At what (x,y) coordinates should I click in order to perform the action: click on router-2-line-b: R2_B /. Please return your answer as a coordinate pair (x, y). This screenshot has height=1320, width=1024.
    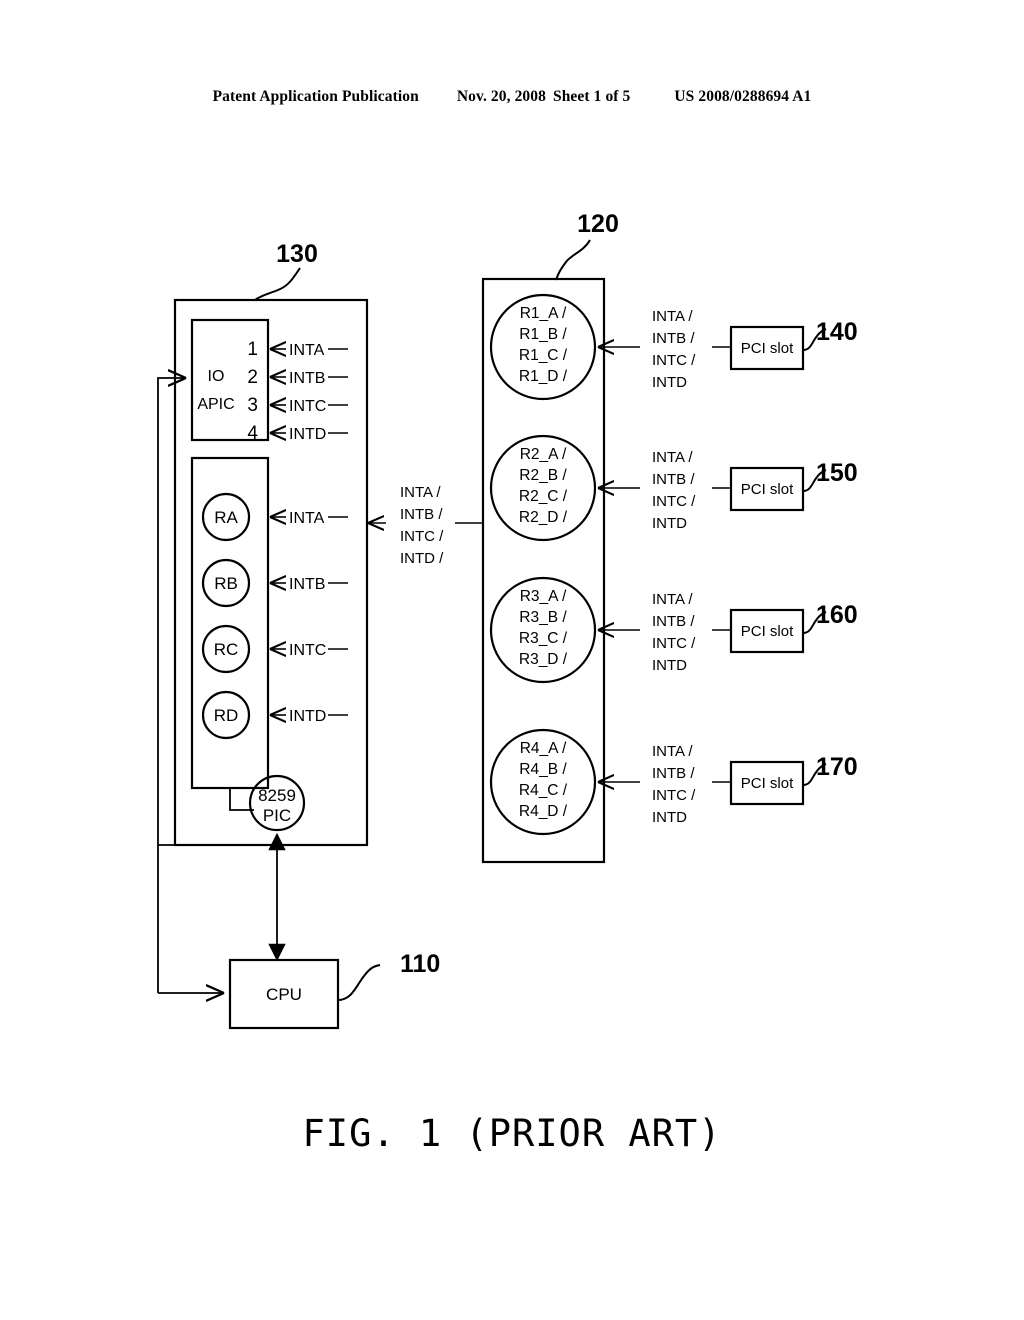
    Looking at the image, I should click on (543, 475).